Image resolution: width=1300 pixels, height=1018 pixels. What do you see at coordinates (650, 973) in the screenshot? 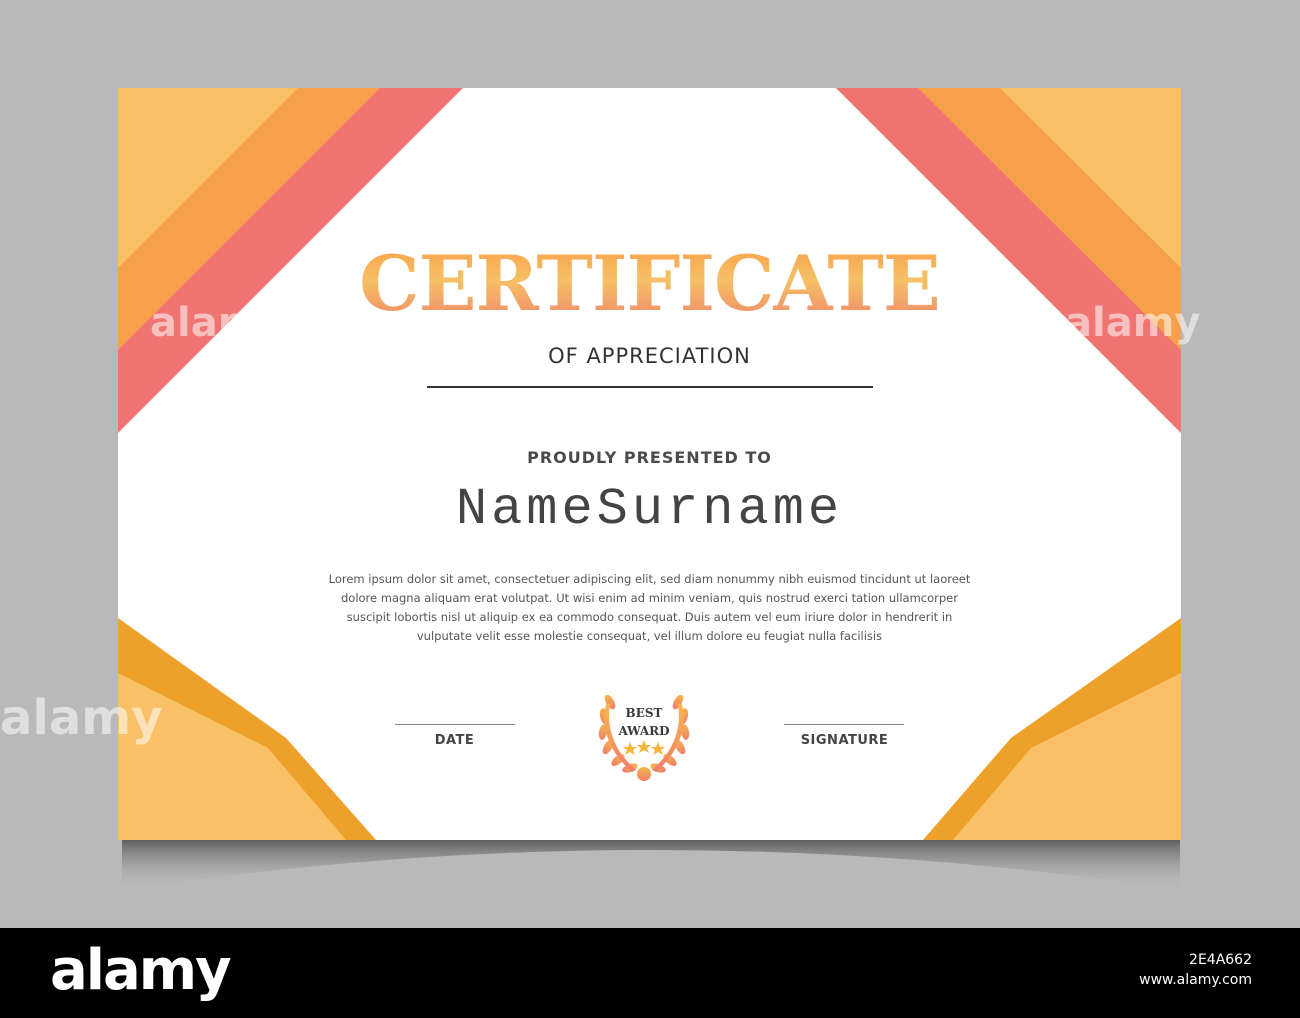
I see `footer-bar: alamy 2E4A662 www.alamy.com` at bounding box center [650, 973].